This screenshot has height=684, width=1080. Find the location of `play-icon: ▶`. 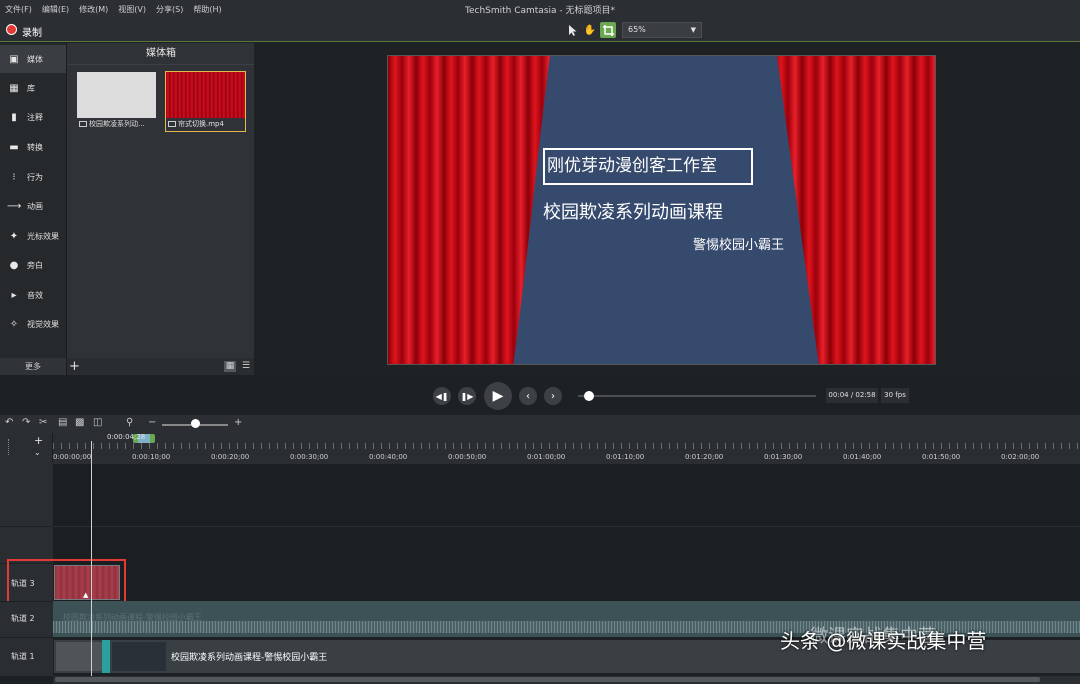

play-icon: ▶ is located at coordinates (498, 396).